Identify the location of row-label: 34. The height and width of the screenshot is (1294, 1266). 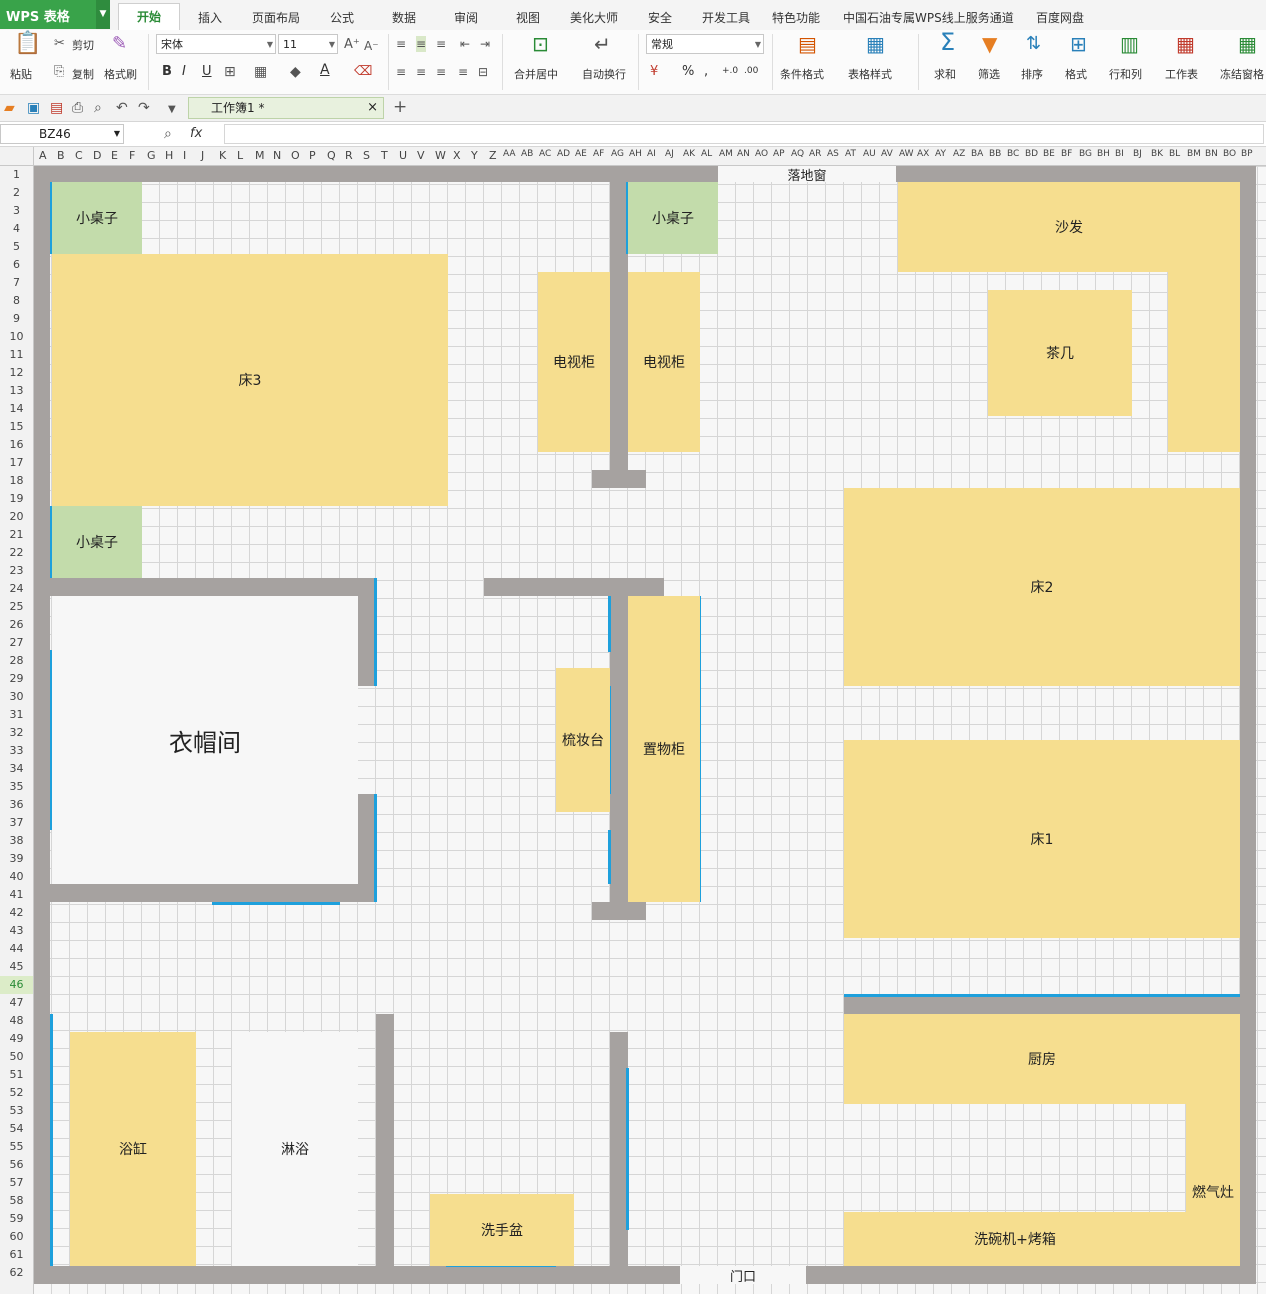
(16, 769).